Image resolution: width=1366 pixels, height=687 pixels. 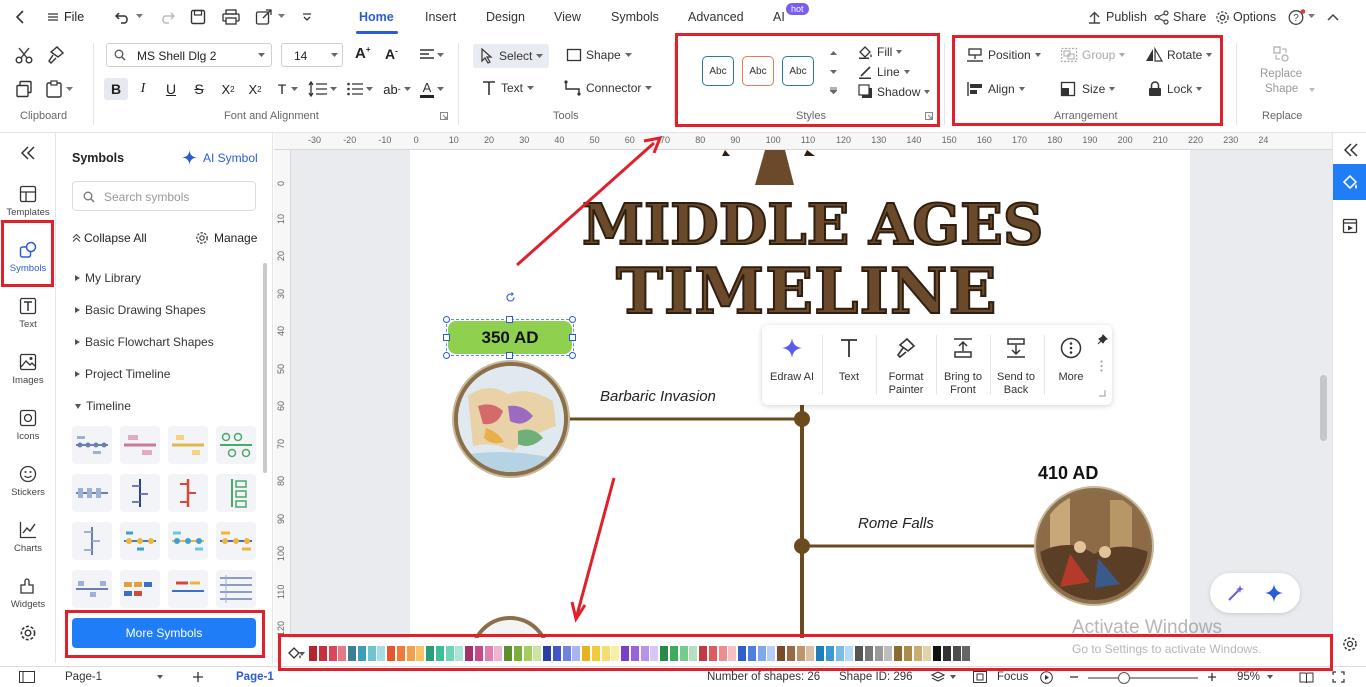 What do you see at coordinates (1338, 677) in the screenshot?
I see `fullscreen-icon` at bounding box center [1338, 677].